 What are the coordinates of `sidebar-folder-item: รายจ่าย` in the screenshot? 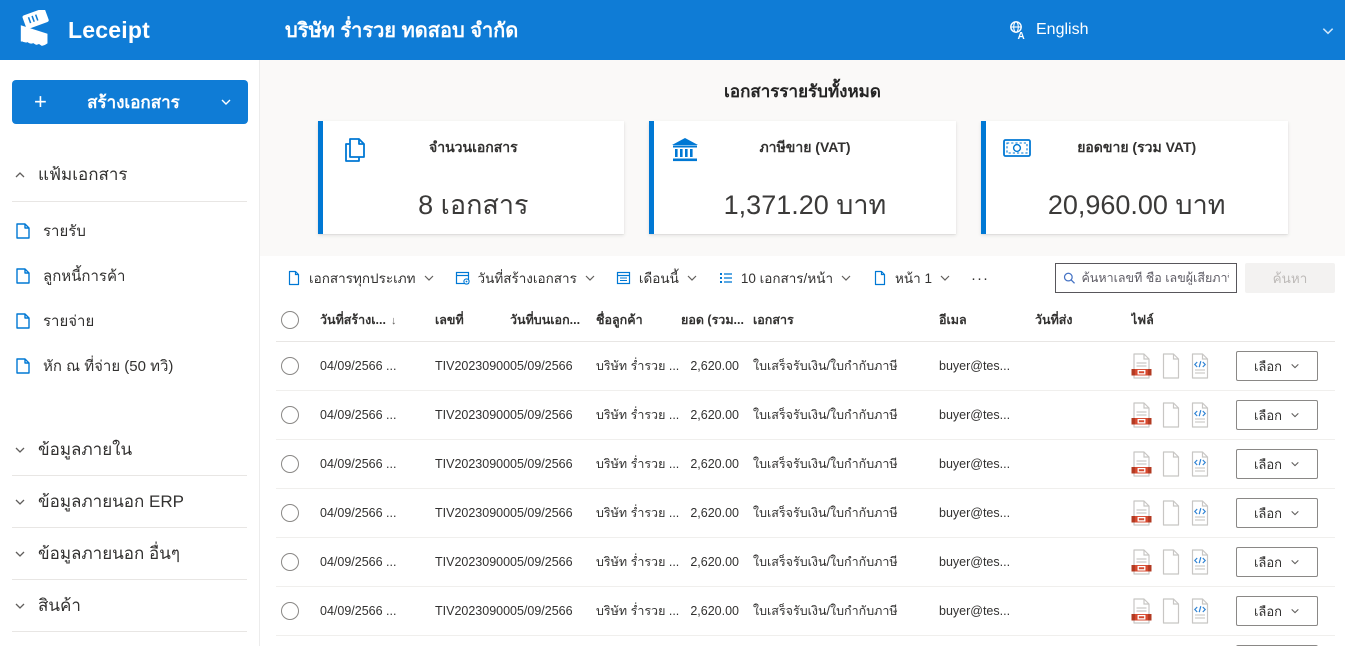 It's located at (129, 320).